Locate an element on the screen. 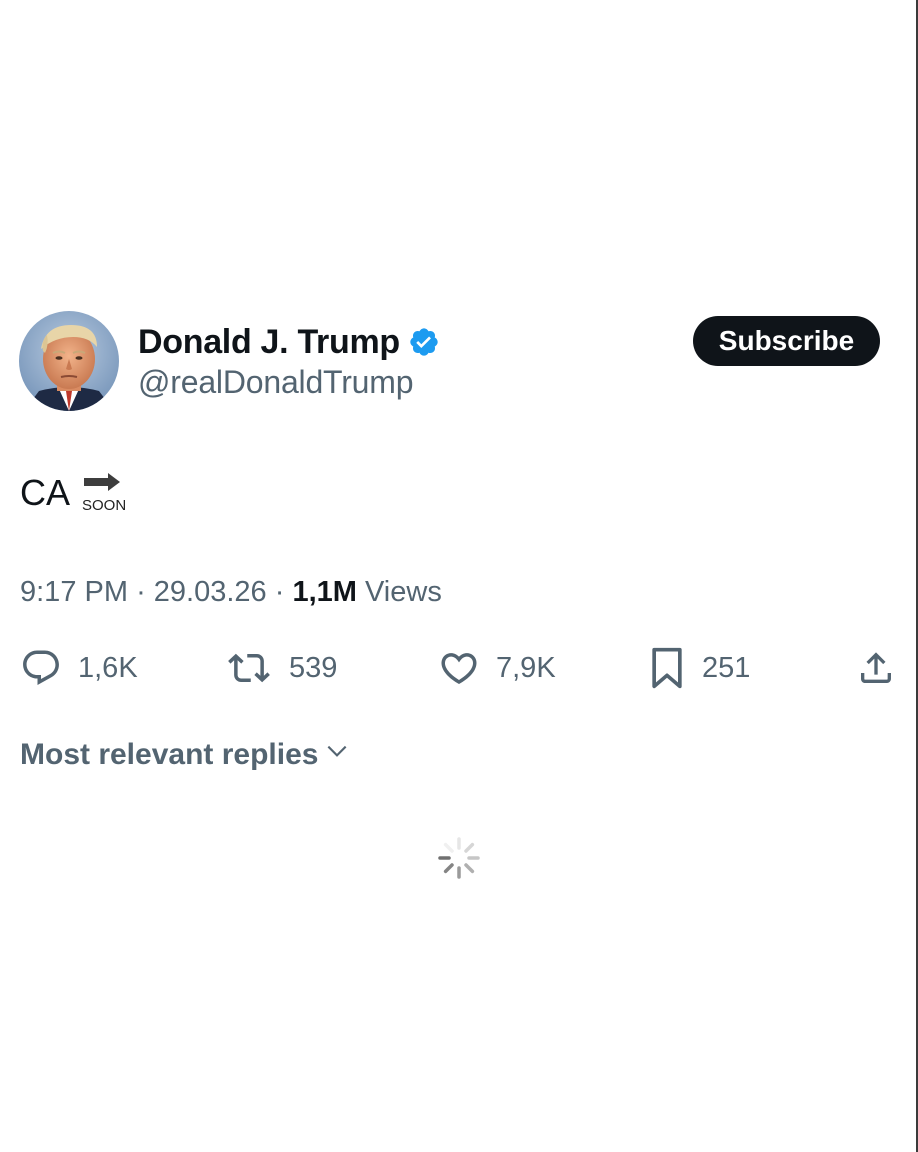 This screenshot has width=918, height=1152. author-name-row: Donald J. Trump is located at coordinates (289, 342).